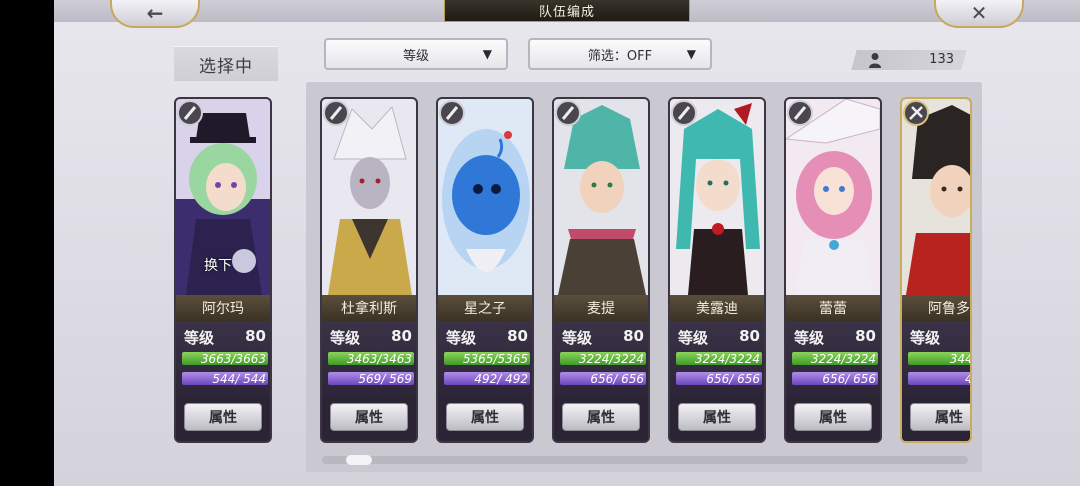 The width and height of the screenshot is (1080, 486). I want to click on horizontal-scrollbar, so click(645, 460).